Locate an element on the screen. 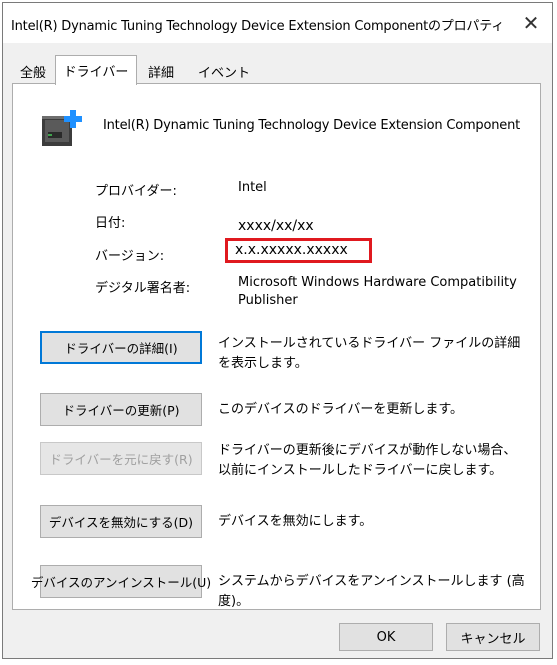 The width and height of the screenshot is (557, 665). tab-driver: ドライバー is located at coordinates (96, 70).